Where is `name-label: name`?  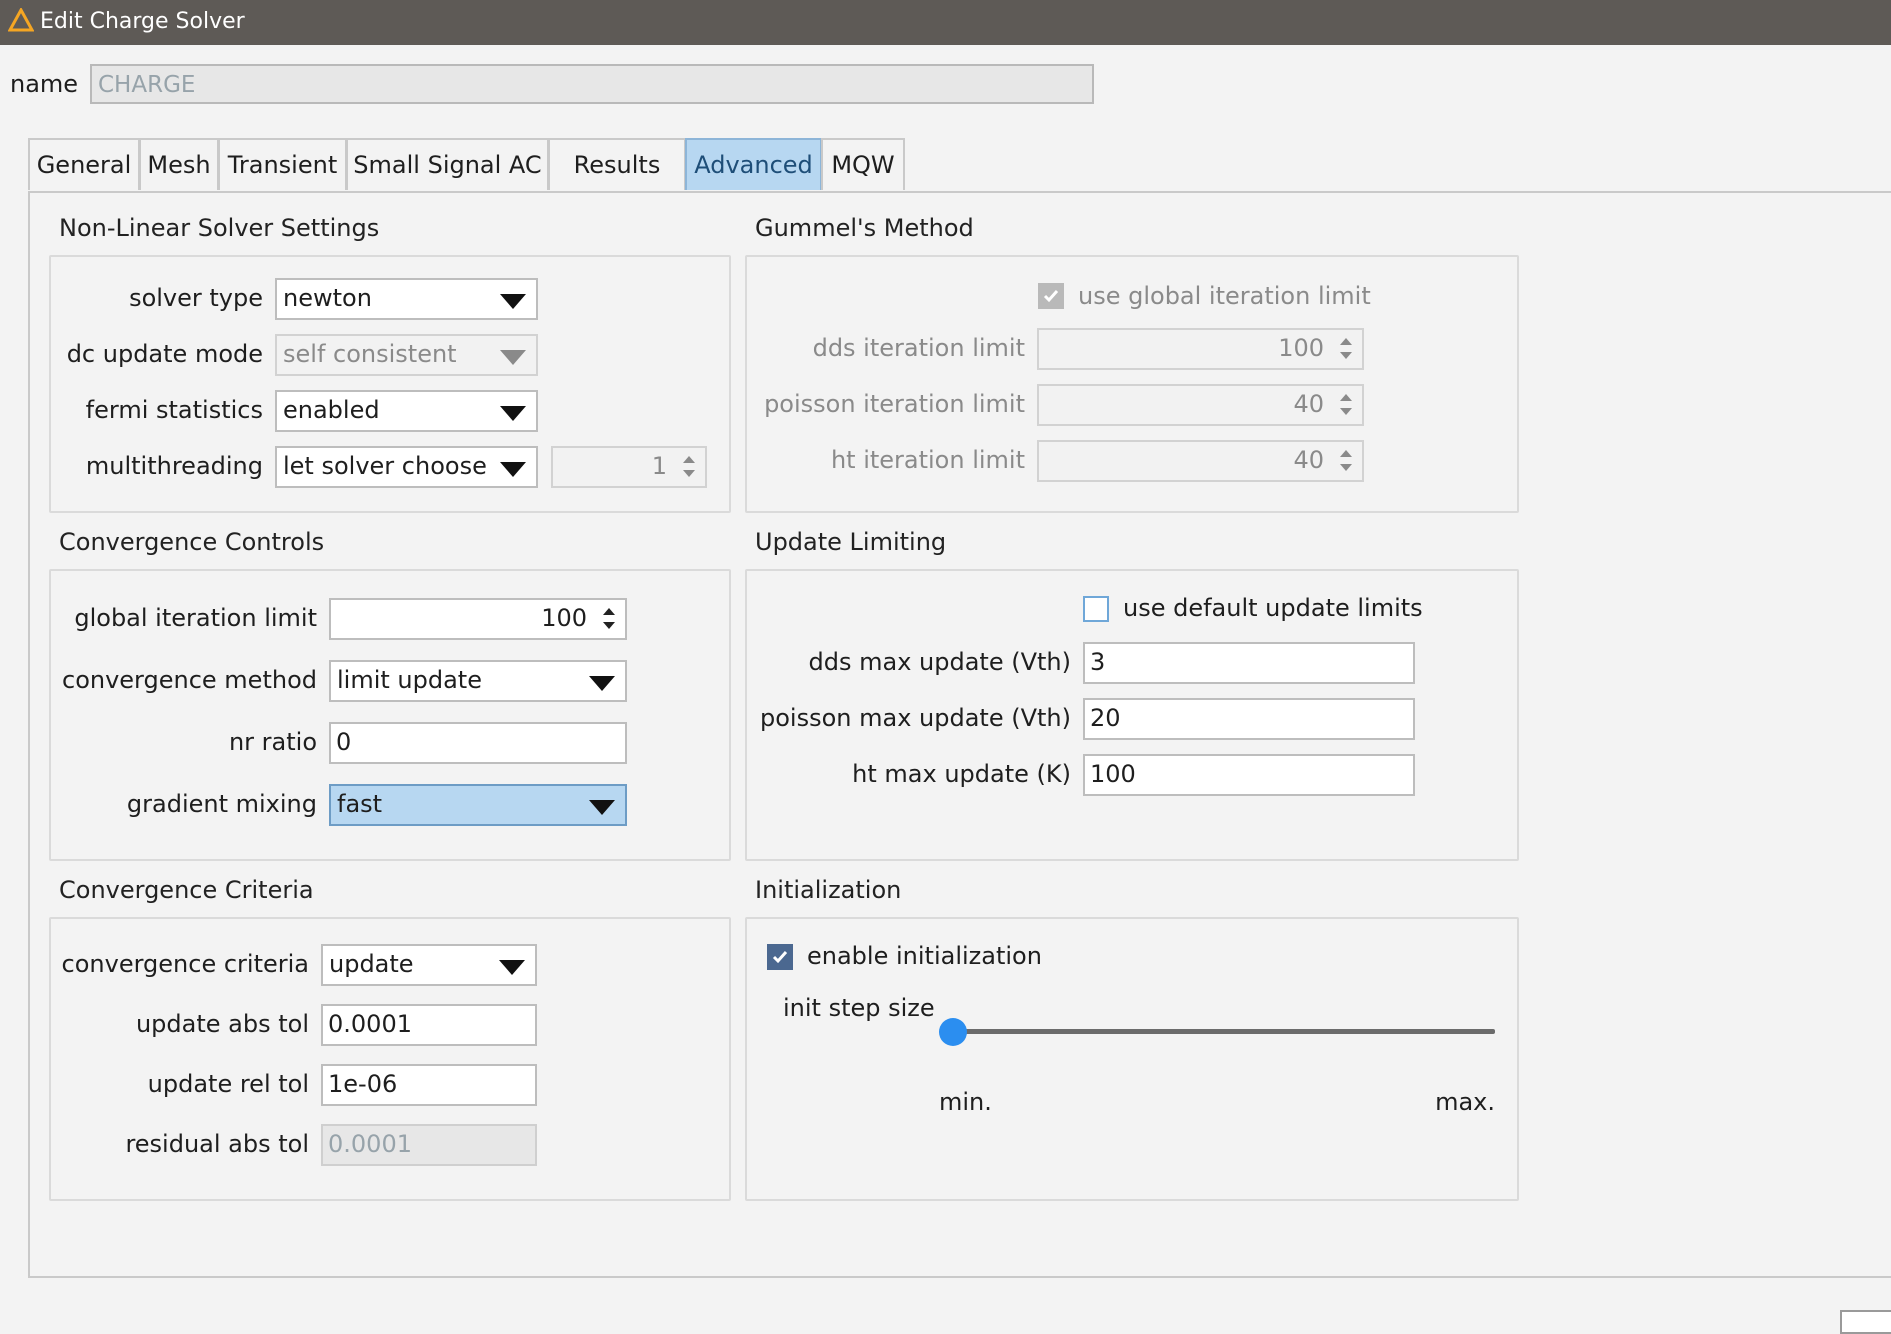 name-label: name is located at coordinates (44, 84).